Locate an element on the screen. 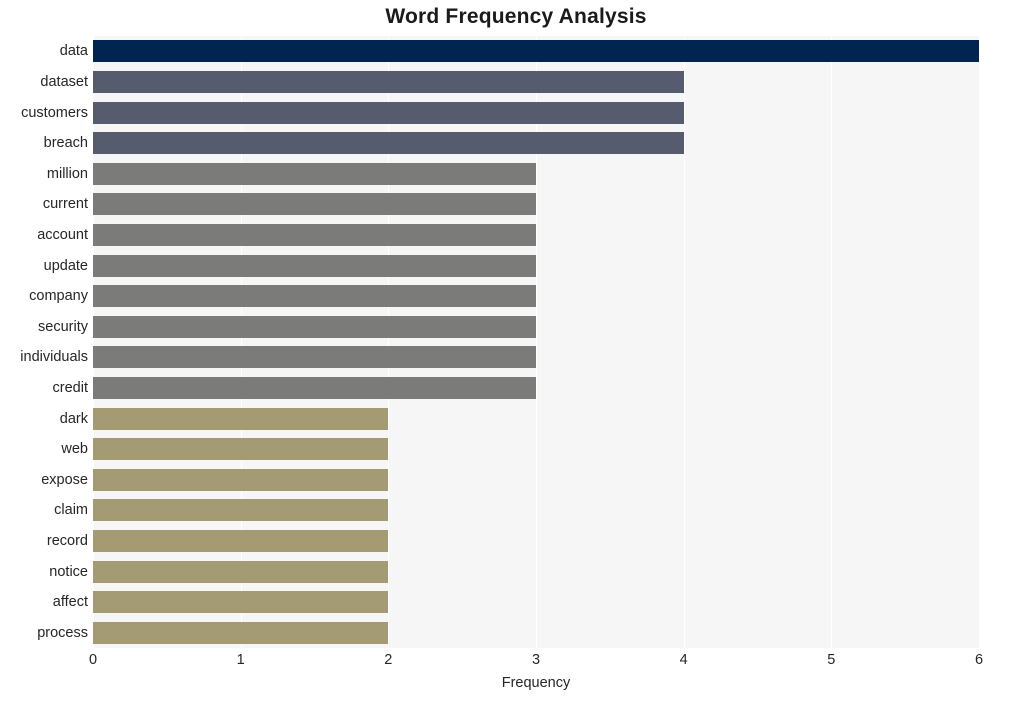  y-axis-tick-label: breach is located at coordinates (65, 143).